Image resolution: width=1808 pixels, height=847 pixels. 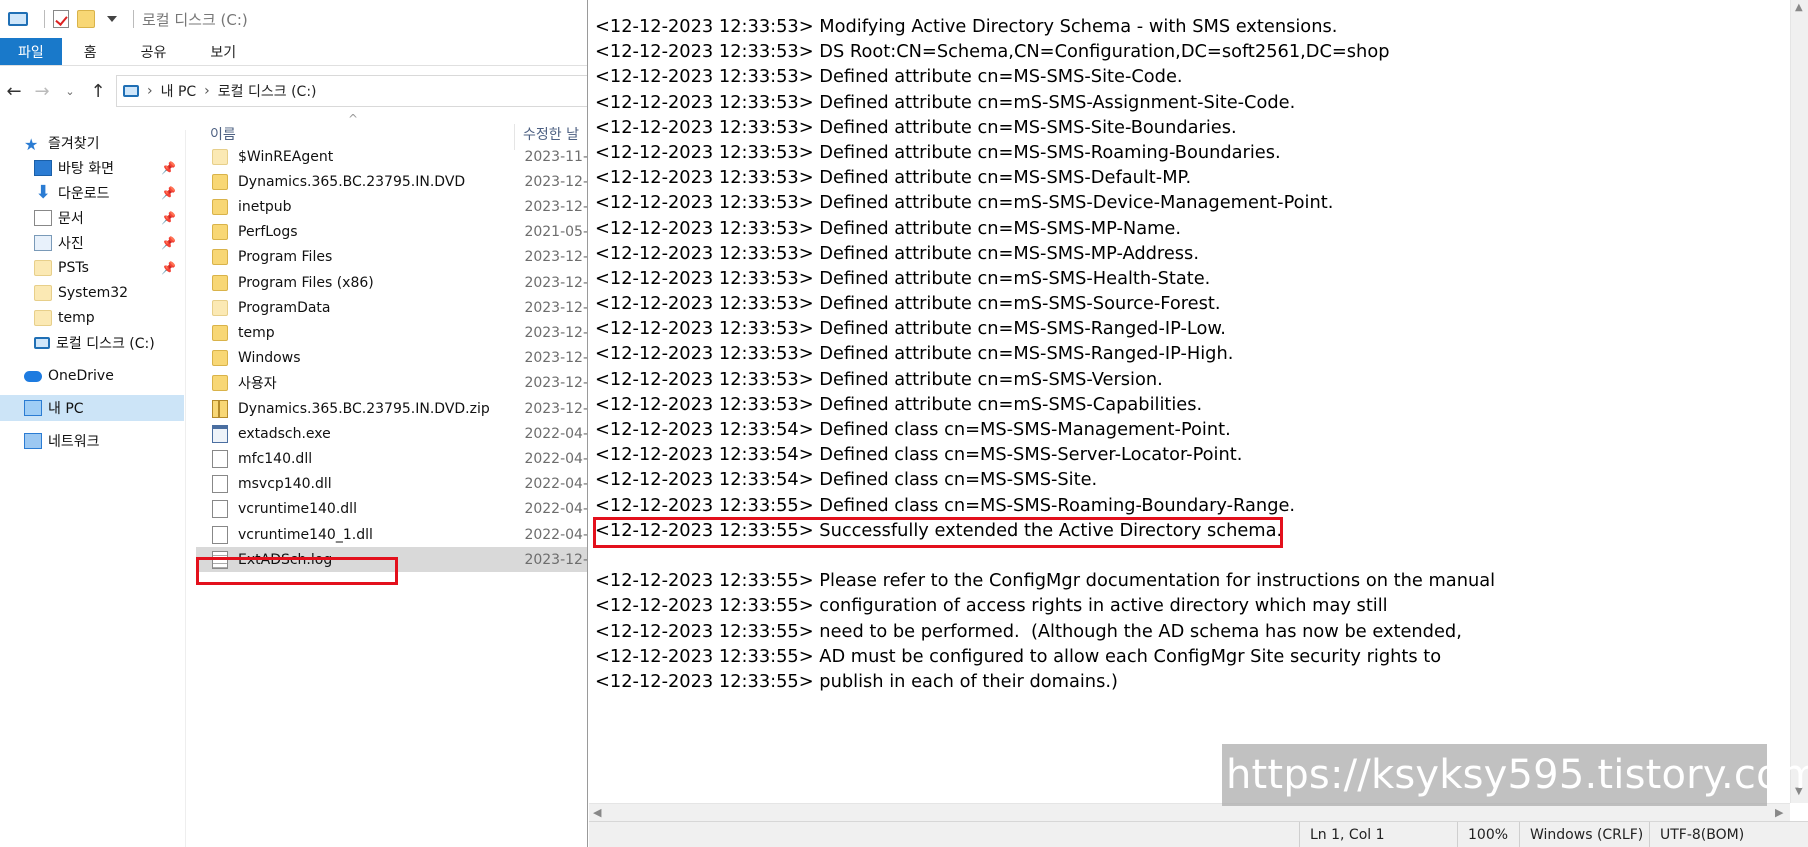 I want to click on file-name: inetpub, so click(x=265, y=206).